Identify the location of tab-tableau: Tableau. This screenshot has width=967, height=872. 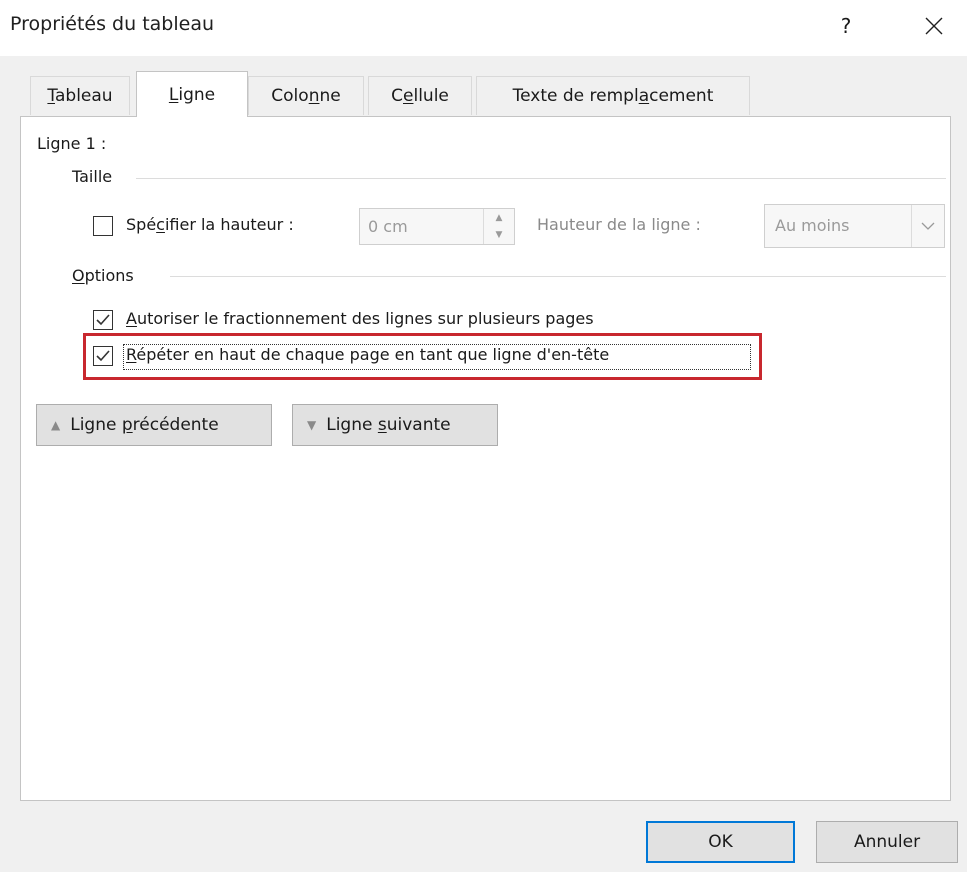
(80, 95).